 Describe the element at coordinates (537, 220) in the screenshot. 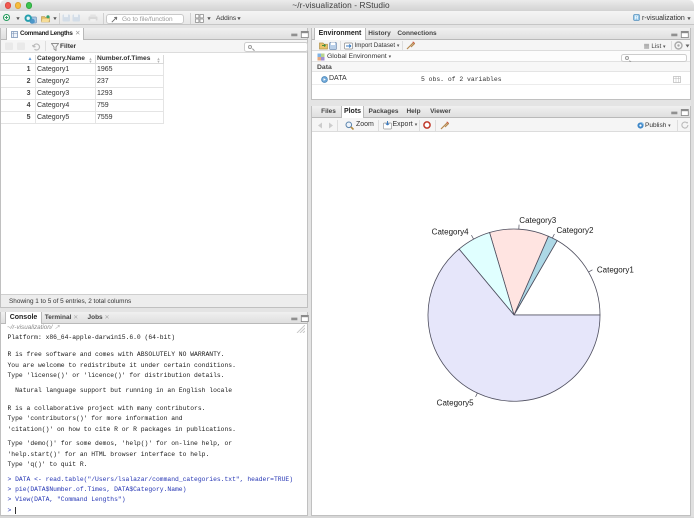

I see `svg-text: Category3` at that location.